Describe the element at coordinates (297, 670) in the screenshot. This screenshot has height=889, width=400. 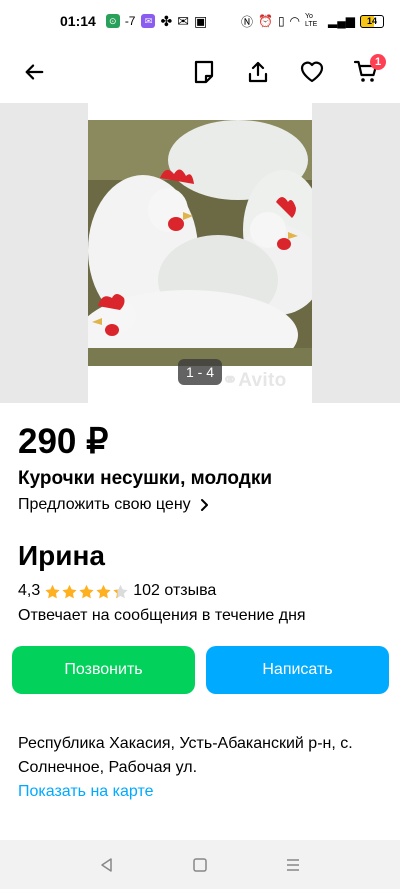
I see `write-button: Написать` at that location.